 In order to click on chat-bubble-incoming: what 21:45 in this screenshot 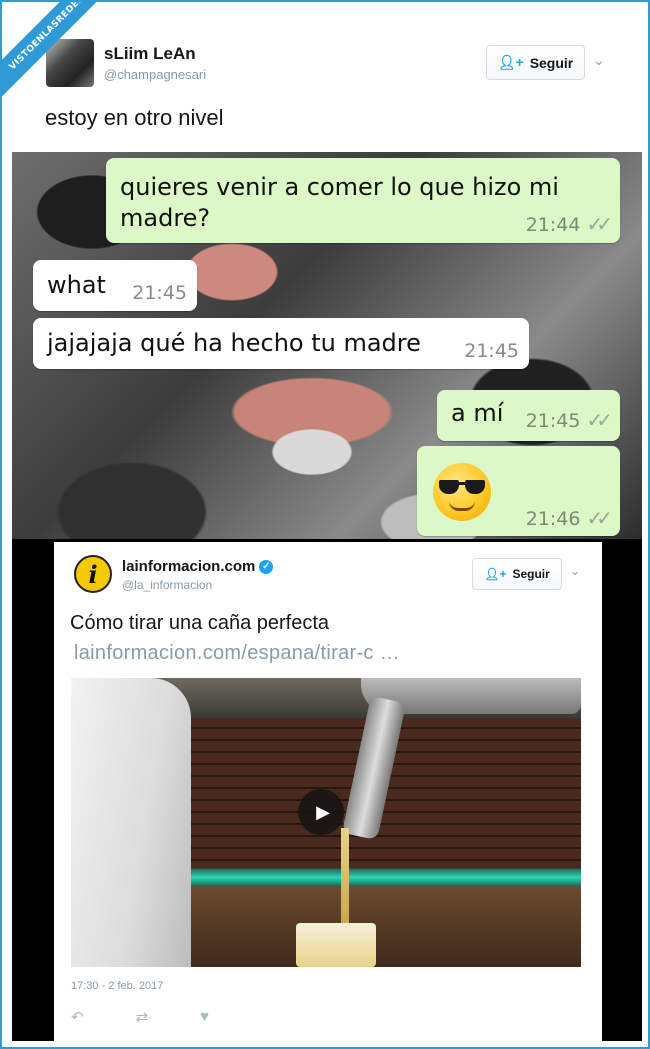, I will do `click(115, 285)`.